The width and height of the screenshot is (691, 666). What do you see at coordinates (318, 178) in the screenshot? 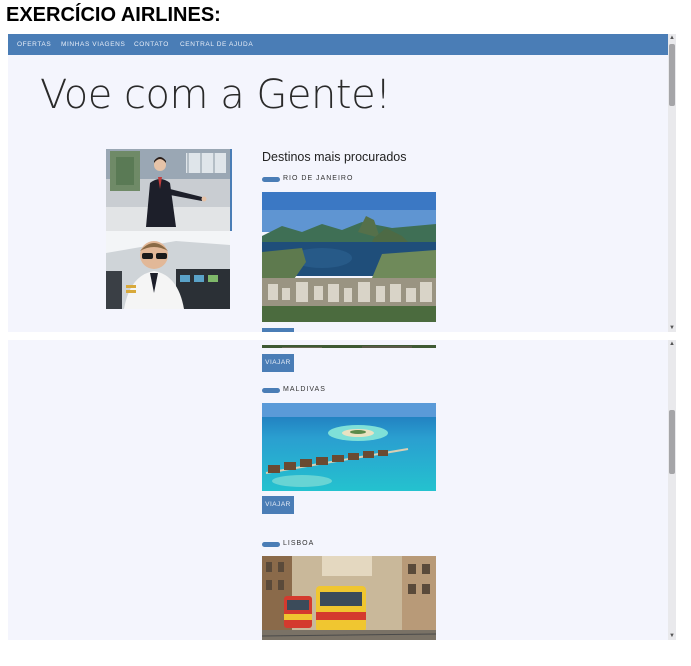
I see `destination-name: RIO DE JANEIRO` at bounding box center [318, 178].